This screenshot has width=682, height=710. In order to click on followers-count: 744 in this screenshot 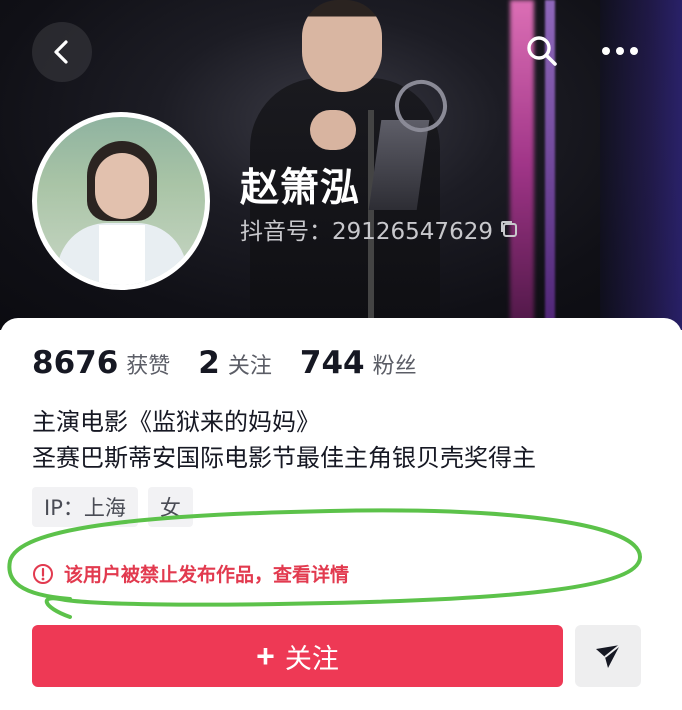, I will do `click(332, 363)`.